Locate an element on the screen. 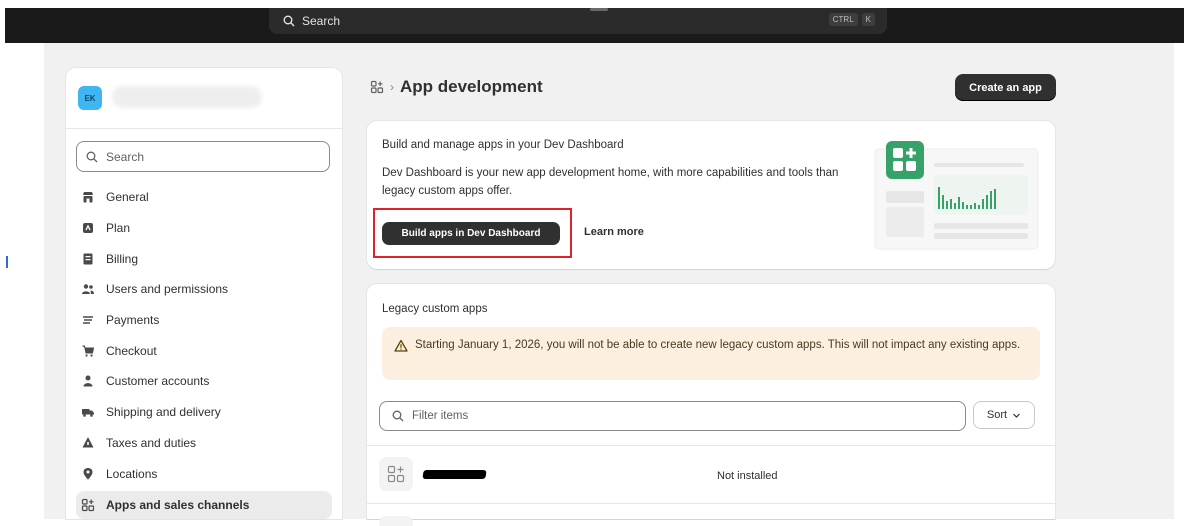  billing-icon is located at coordinates (88, 259).